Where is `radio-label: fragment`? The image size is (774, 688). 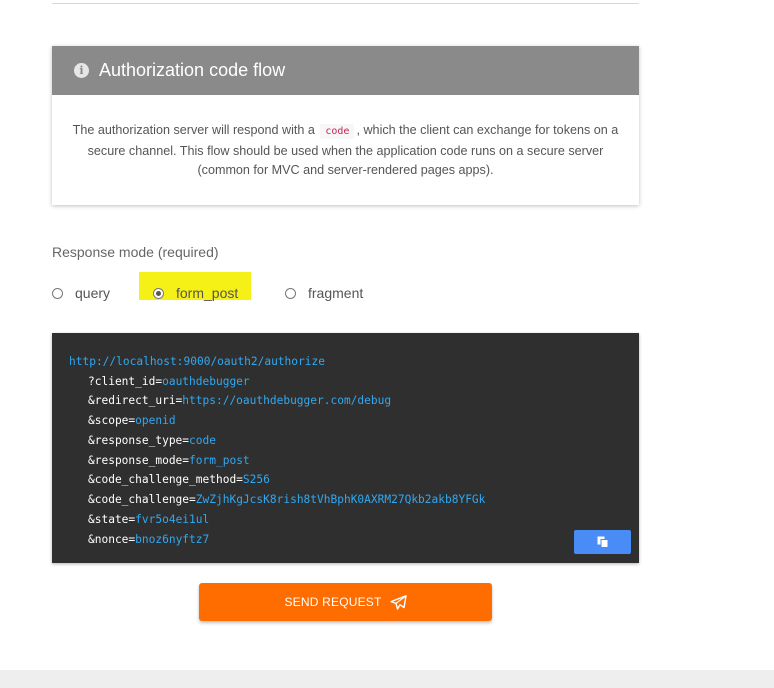
radio-label: fragment is located at coordinates (336, 293).